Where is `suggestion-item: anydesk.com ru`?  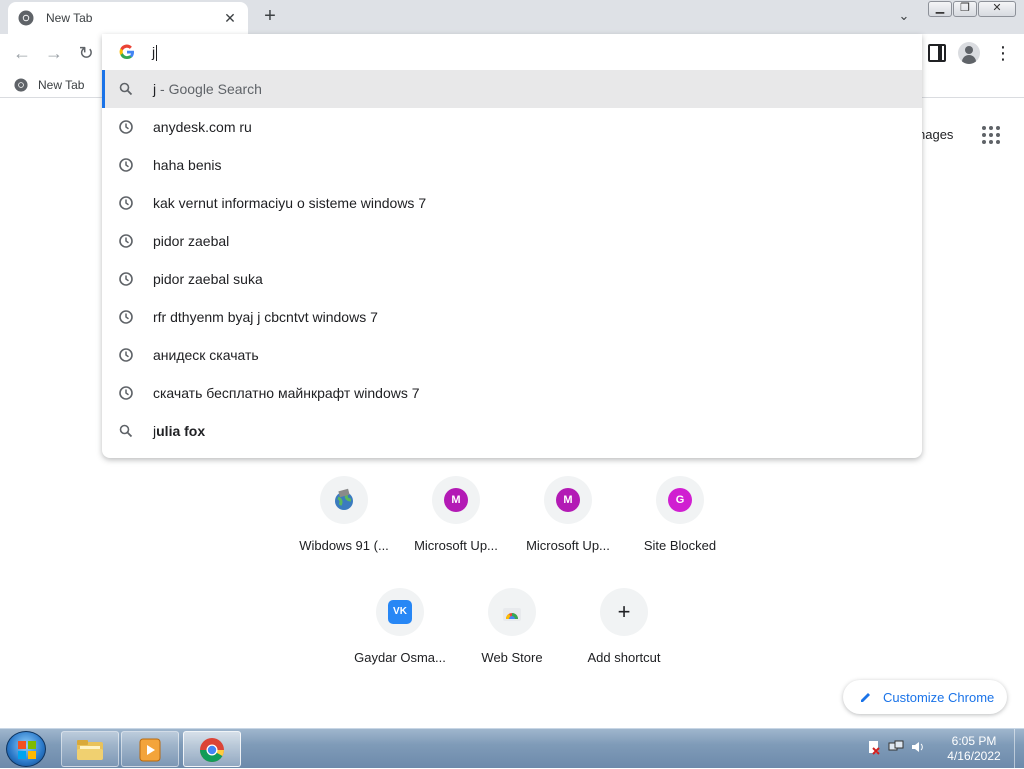
suggestion-item: anydesk.com ru is located at coordinates (512, 127).